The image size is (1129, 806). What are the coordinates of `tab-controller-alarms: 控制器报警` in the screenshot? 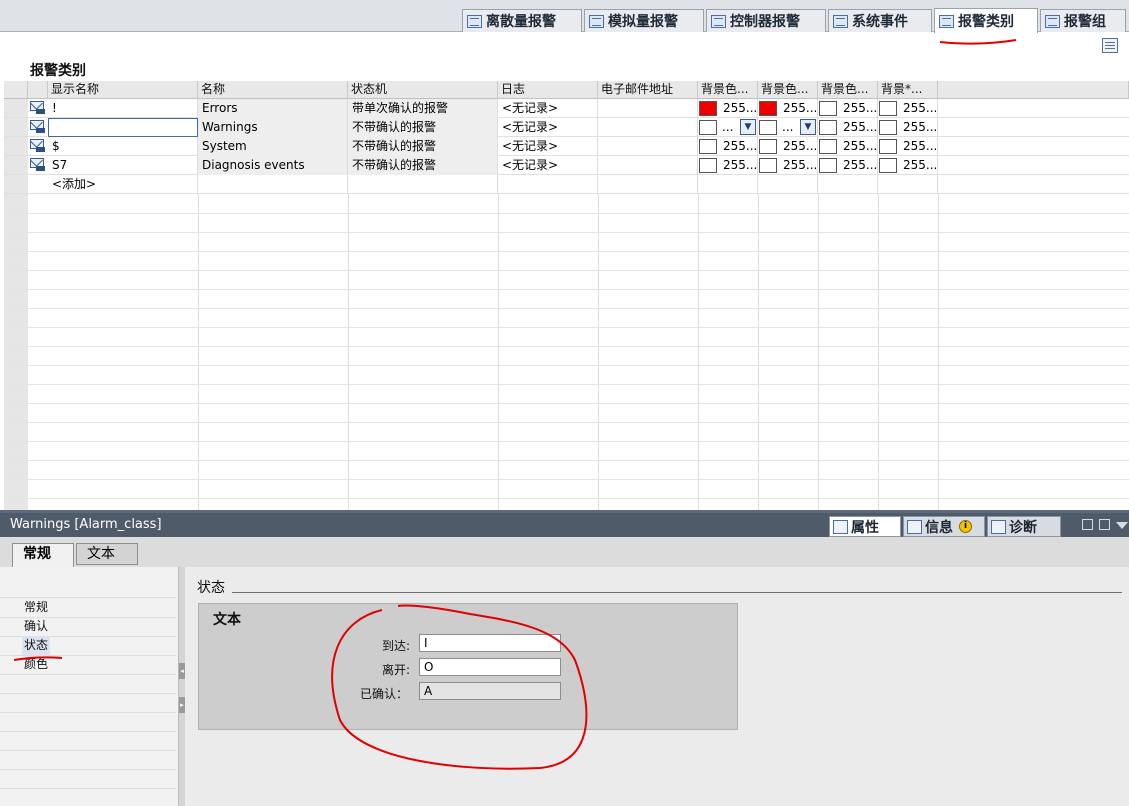 It's located at (766, 20).